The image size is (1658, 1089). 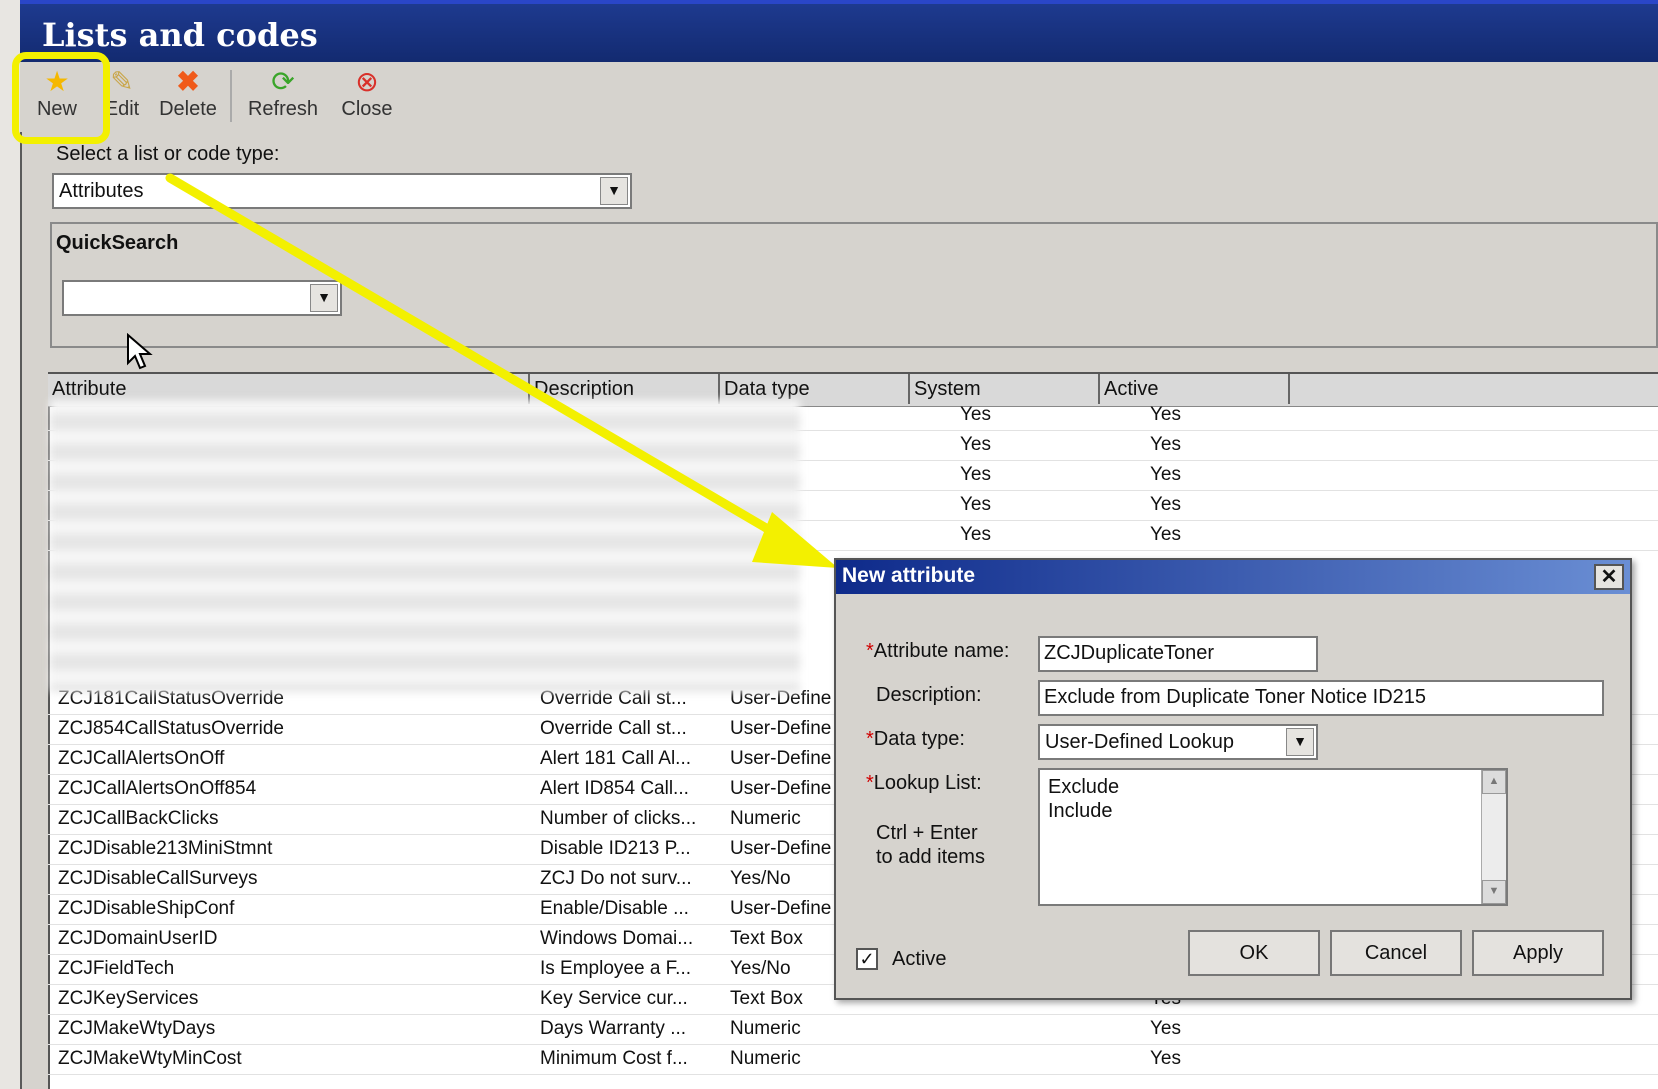 What do you see at coordinates (919, 739) in the screenshot?
I see `data-type-label-text: Data type:` at bounding box center [919, 739].